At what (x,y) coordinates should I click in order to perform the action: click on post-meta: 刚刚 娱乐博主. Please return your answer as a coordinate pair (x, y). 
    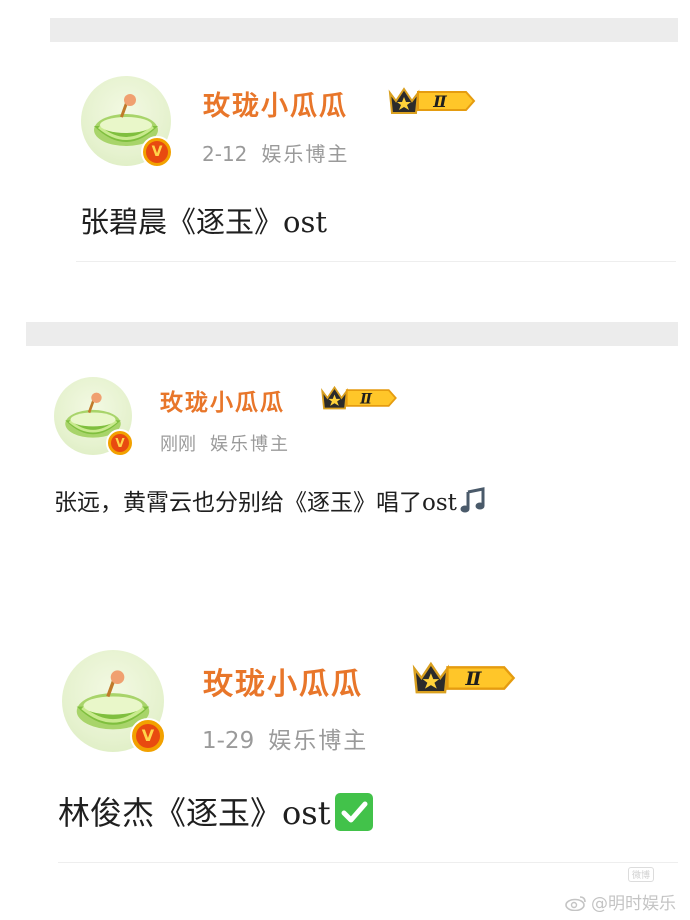
    Looking at the image, I should click on (225, 443).